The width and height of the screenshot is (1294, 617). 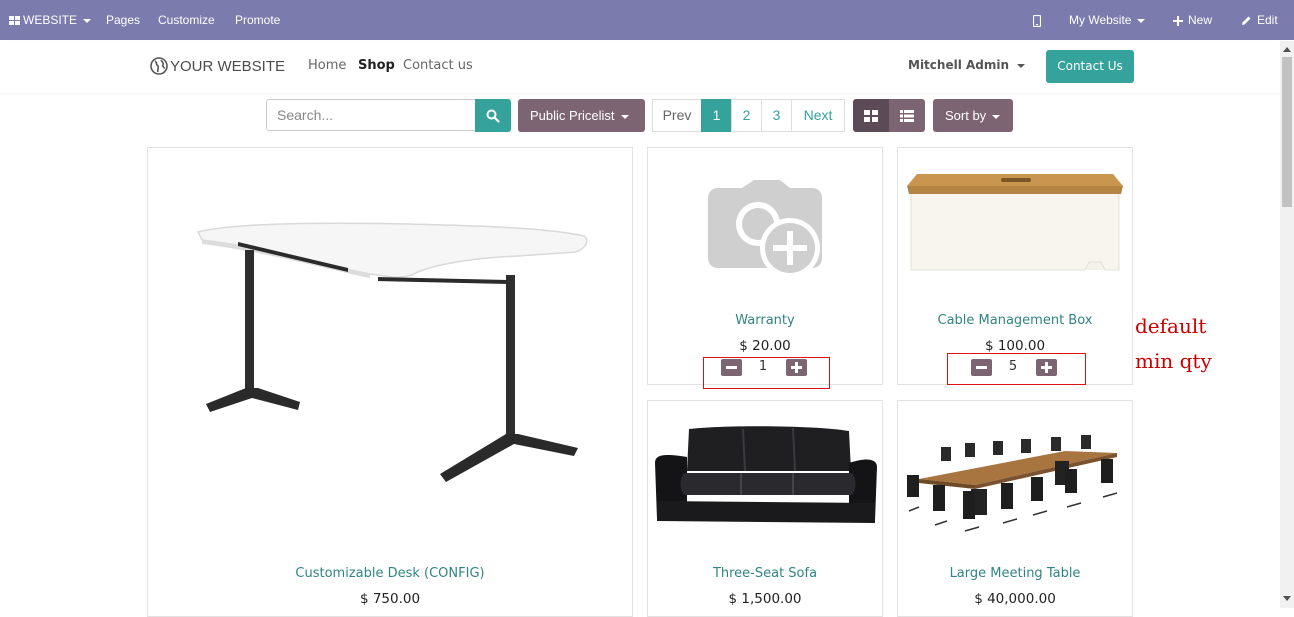 What do you see at coordinates (765, 346) in the screenshot?
I see `product-price: $ 20.00` at bounding box center [765, 346].